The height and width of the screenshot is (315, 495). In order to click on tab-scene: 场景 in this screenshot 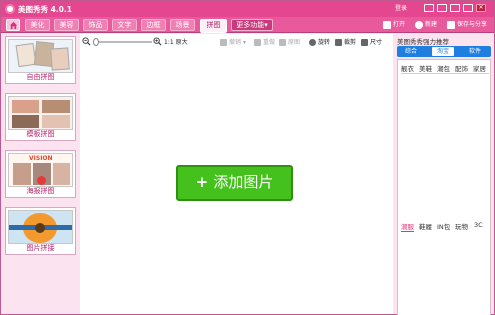, I will do `click(182, 25)`.